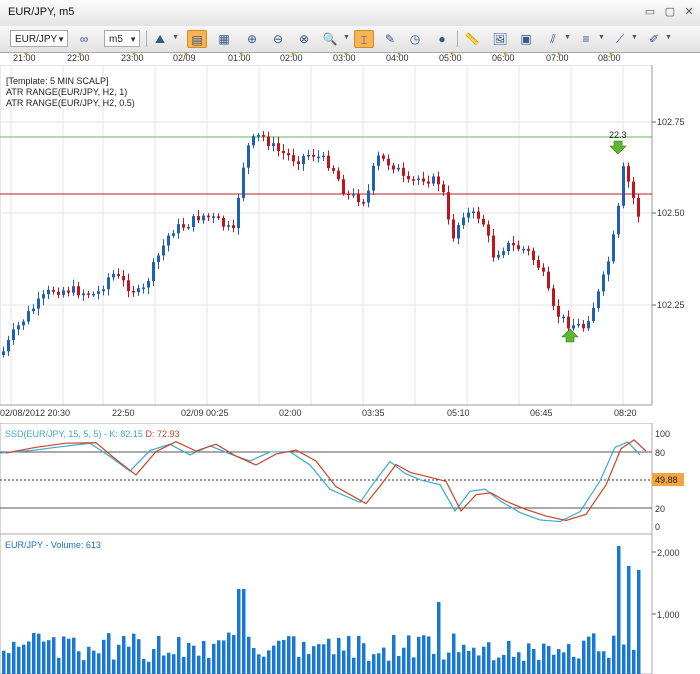 The height and width of the screenshot is (674, 700). What do you see at coordinates (526, 39) in the screenshot?
I see `screenshot-icon: ▣` at bounding box center [526, 39].